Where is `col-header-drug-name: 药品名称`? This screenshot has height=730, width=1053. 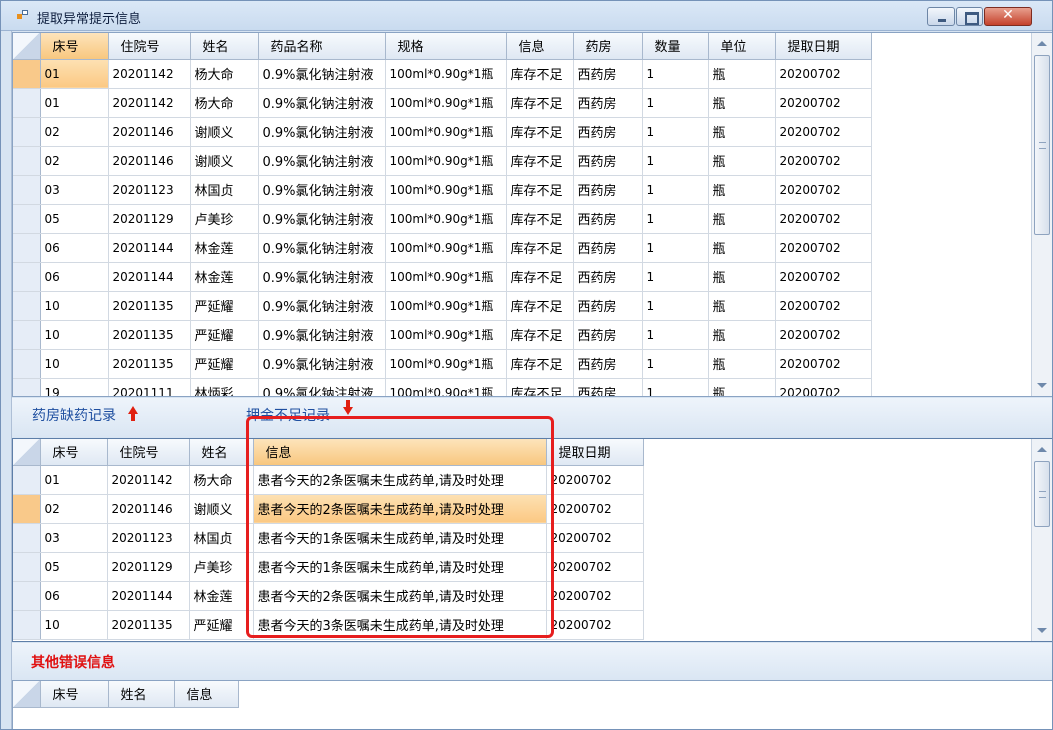
col-header-drug-name: 药品名称 is located at coordinates (322, 46).